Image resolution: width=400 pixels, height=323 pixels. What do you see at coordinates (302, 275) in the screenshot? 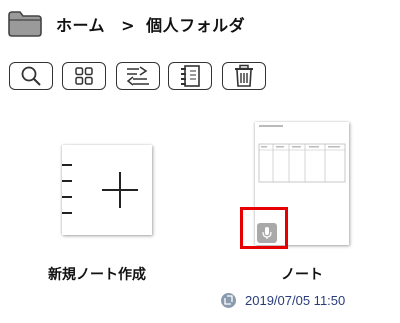
I see `note-label: ノート` at bounding box center [302, 275].